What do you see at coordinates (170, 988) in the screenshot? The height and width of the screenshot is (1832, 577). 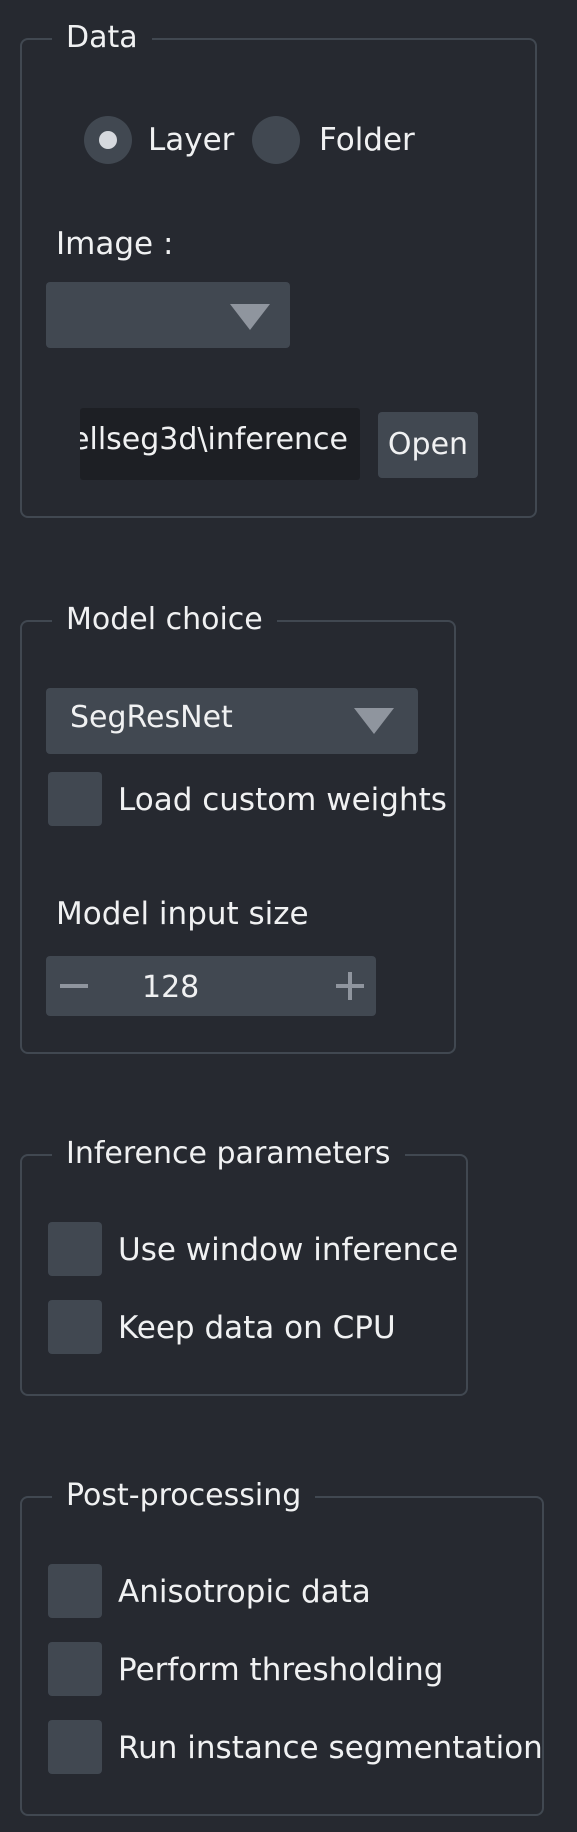 I see `model-input-size-value: 128` at bounding box center [170, 988].